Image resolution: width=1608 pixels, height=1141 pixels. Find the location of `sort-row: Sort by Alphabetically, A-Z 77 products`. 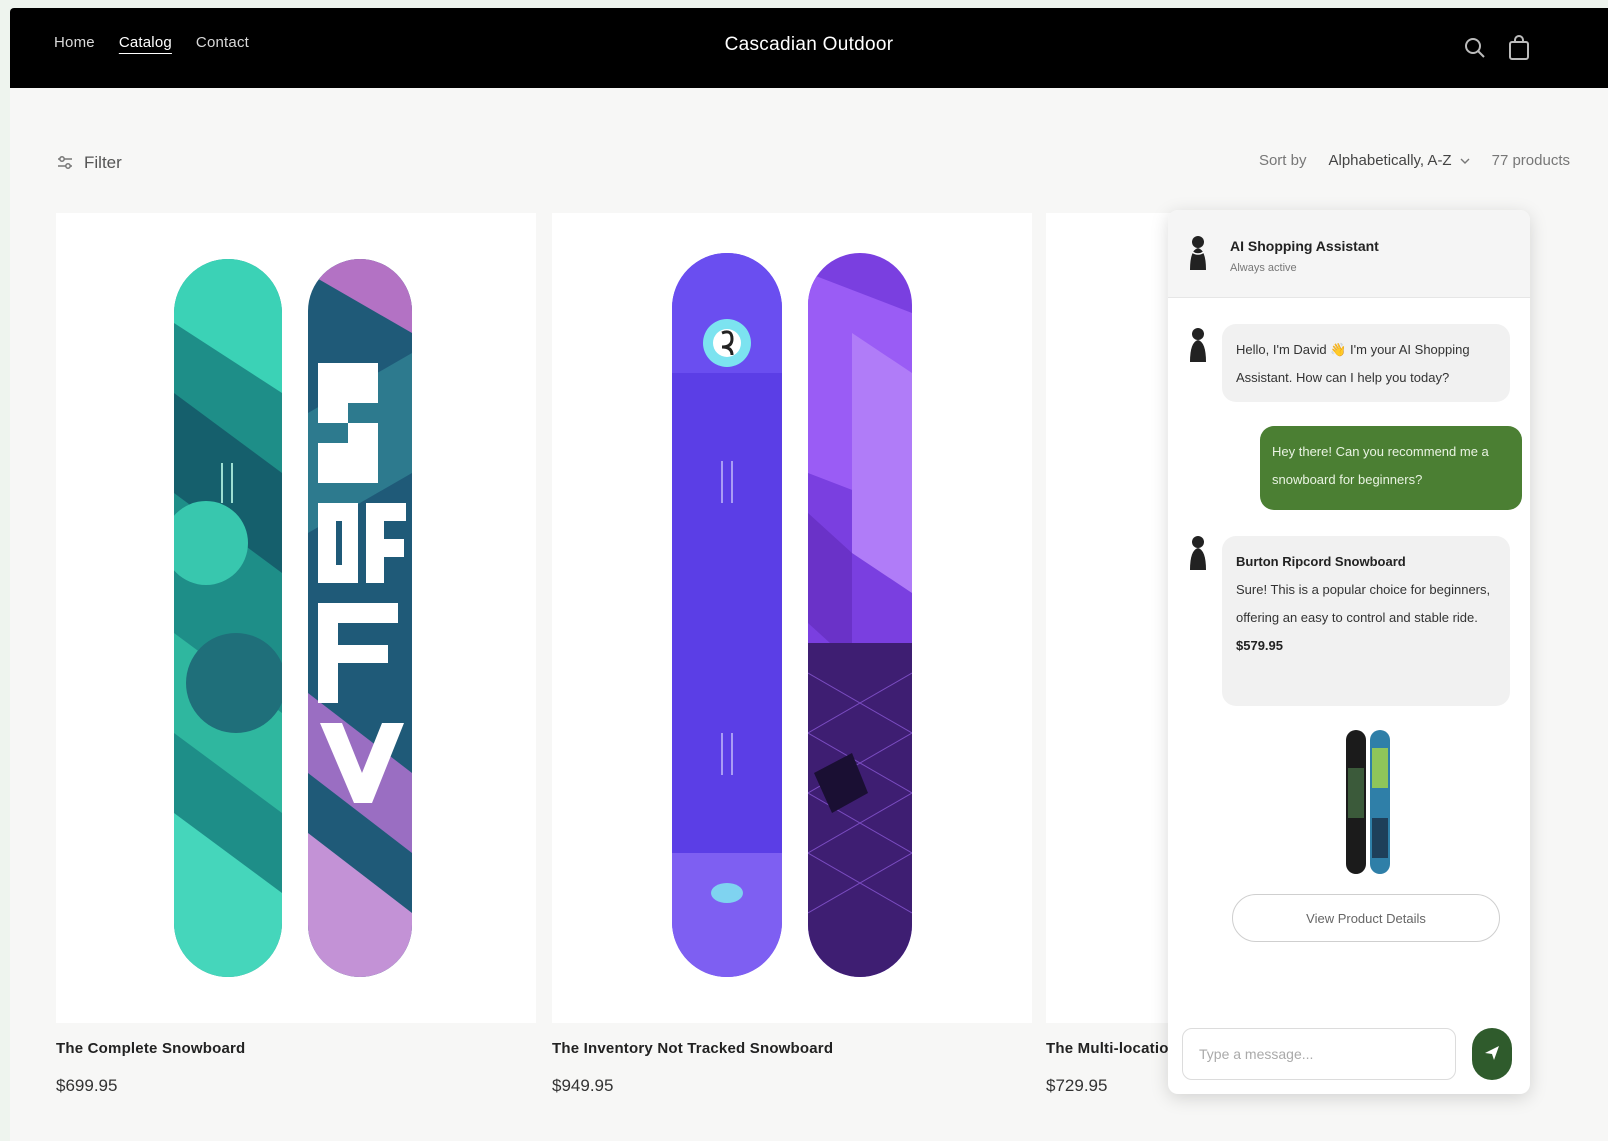

sort-row: Sort by Alphabetically, A-Z 77 products is located at coordinates (1414, 160).